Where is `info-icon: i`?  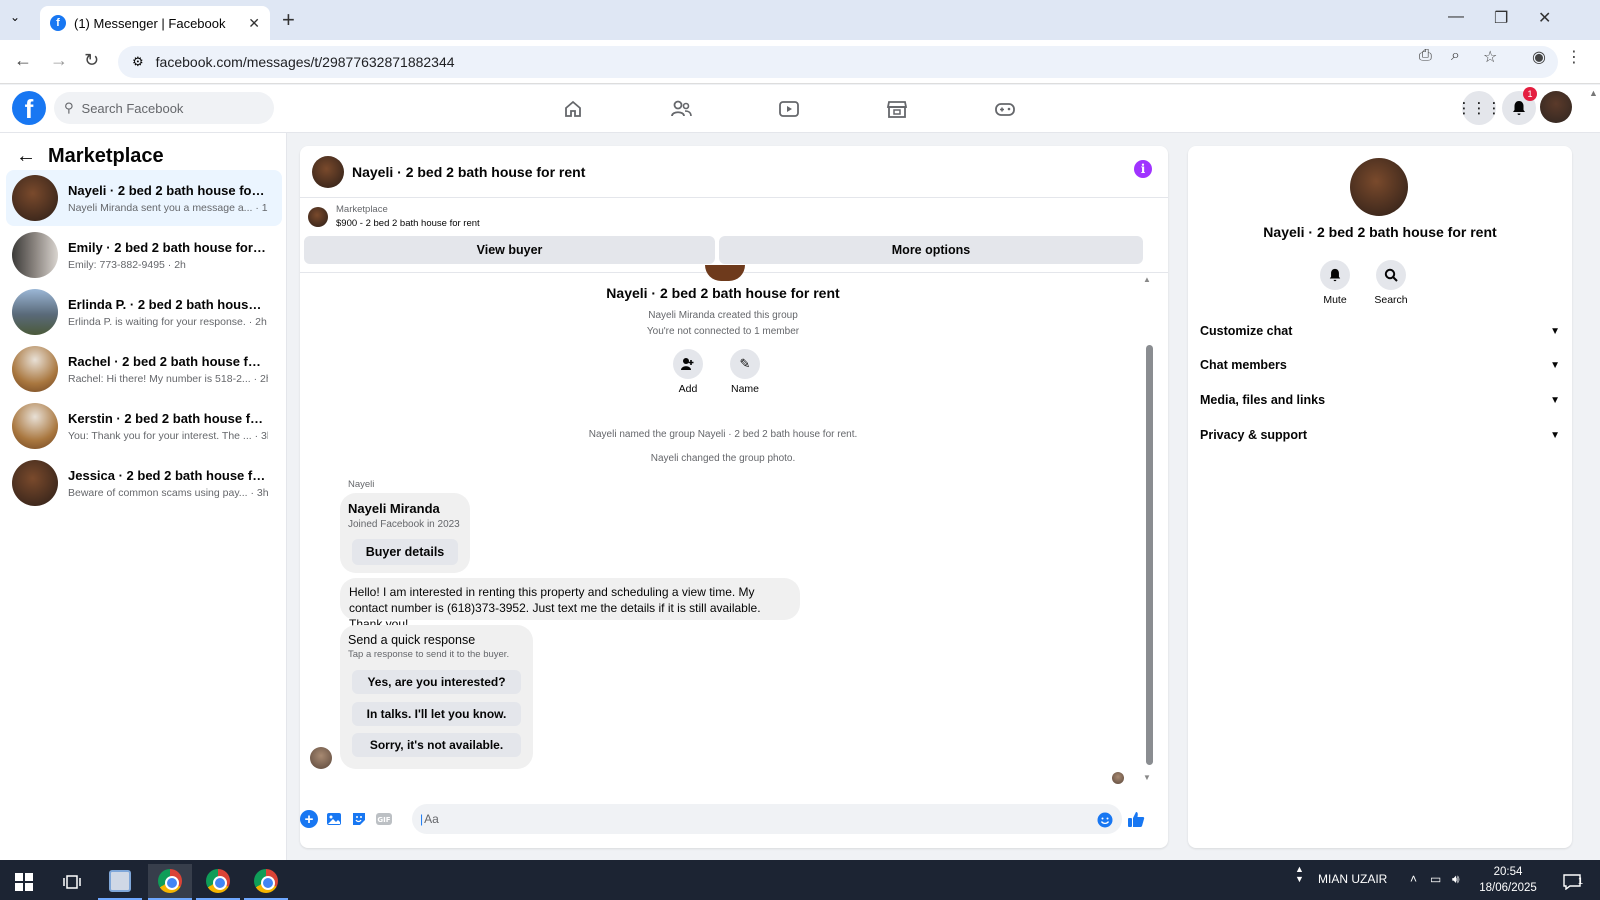
info-icon: i is located at coordinates (1143, 169).